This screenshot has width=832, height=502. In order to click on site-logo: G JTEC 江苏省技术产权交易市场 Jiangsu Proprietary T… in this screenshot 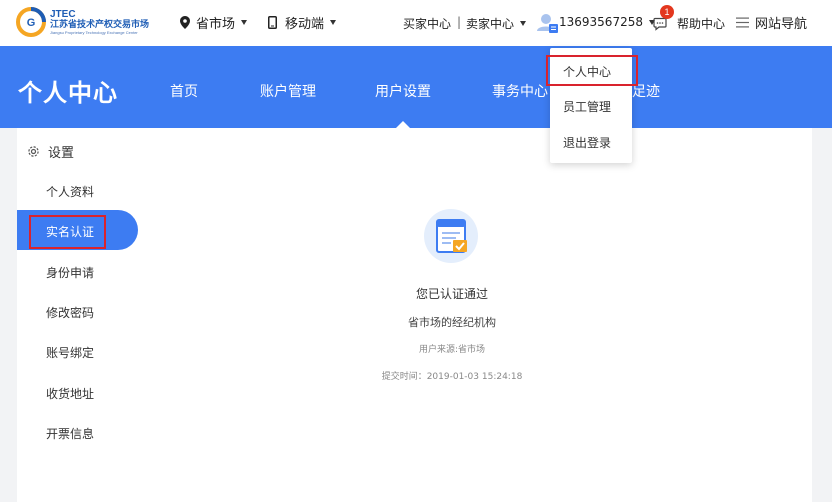, I will do `click(82, 22)`.